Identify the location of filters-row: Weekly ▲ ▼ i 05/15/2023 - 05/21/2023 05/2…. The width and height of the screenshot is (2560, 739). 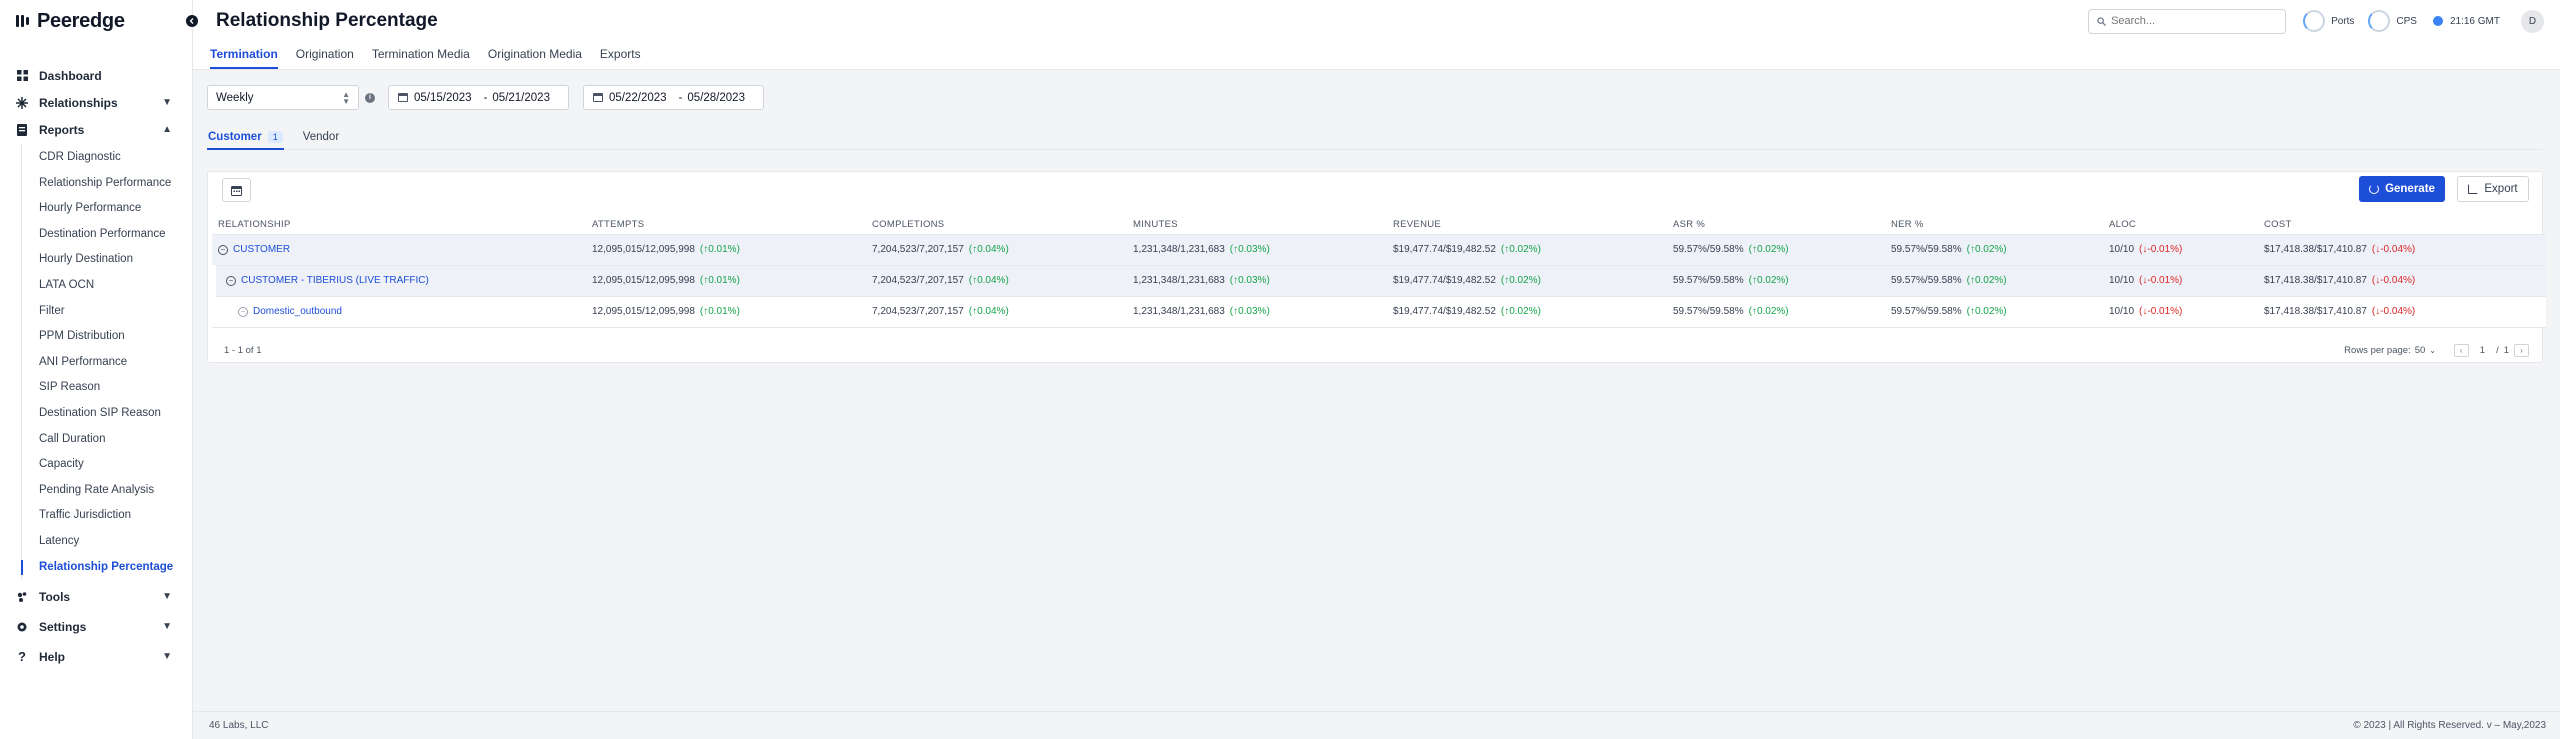
(485, 97).